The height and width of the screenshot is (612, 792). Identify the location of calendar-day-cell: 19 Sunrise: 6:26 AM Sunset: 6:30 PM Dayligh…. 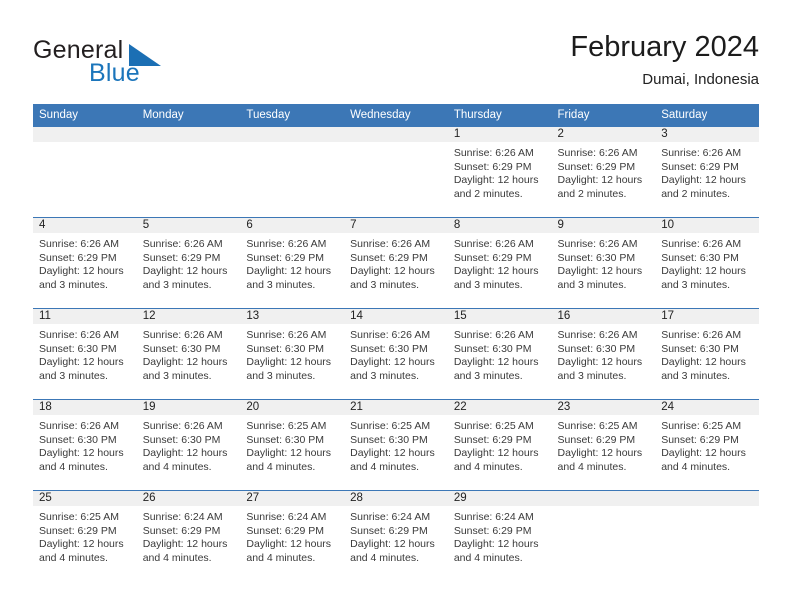
(188, 445).